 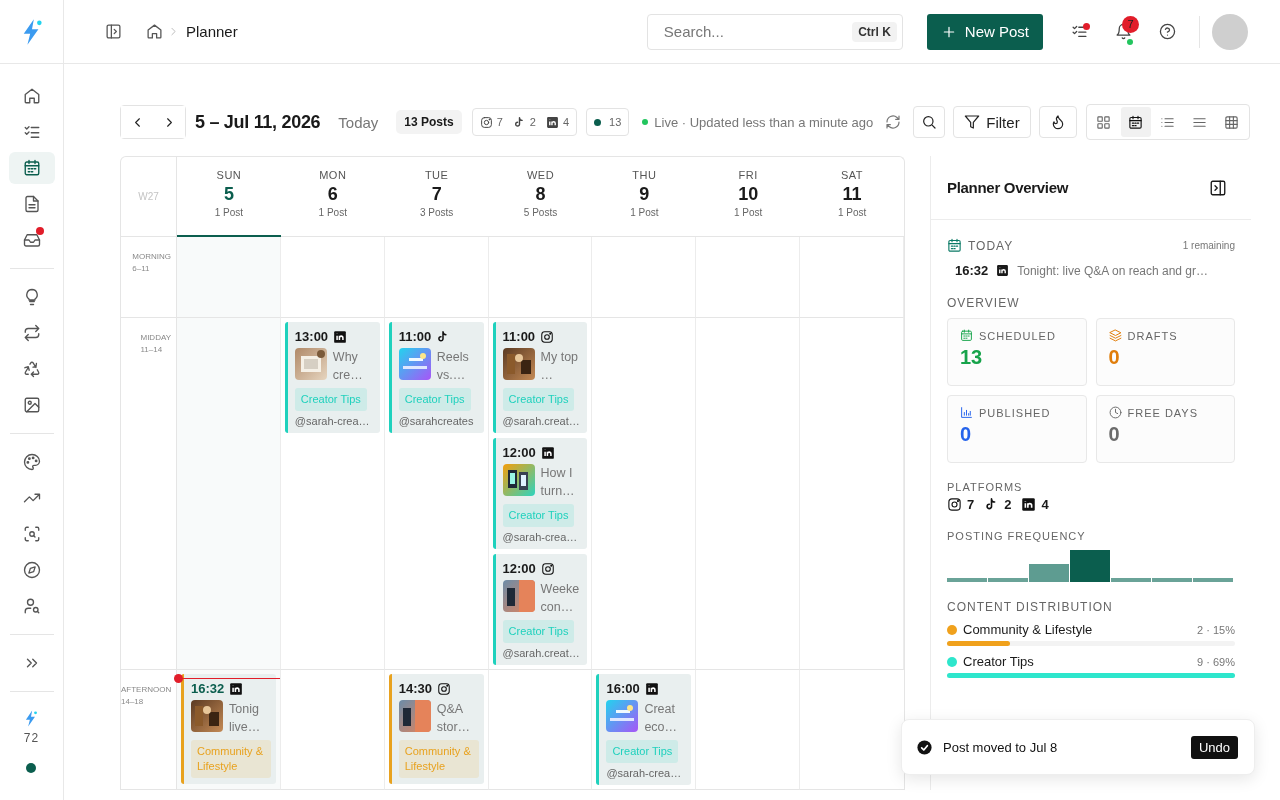 I want to click on stat-value: 0, so click(x=1114, y=357).